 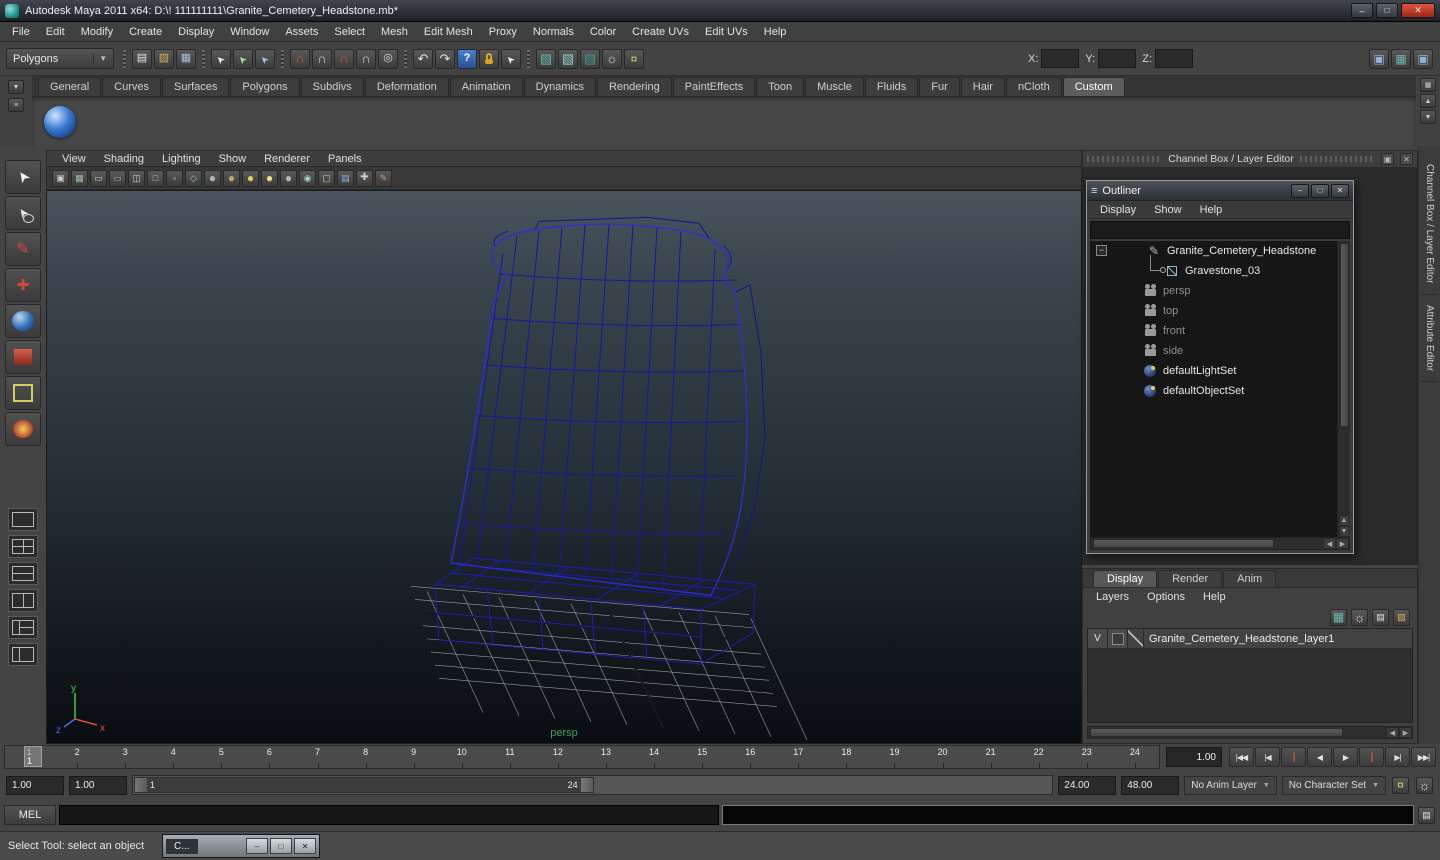 I want to click on shelf-scroll-up-icon: ▲, so click(x=1428, y=101).